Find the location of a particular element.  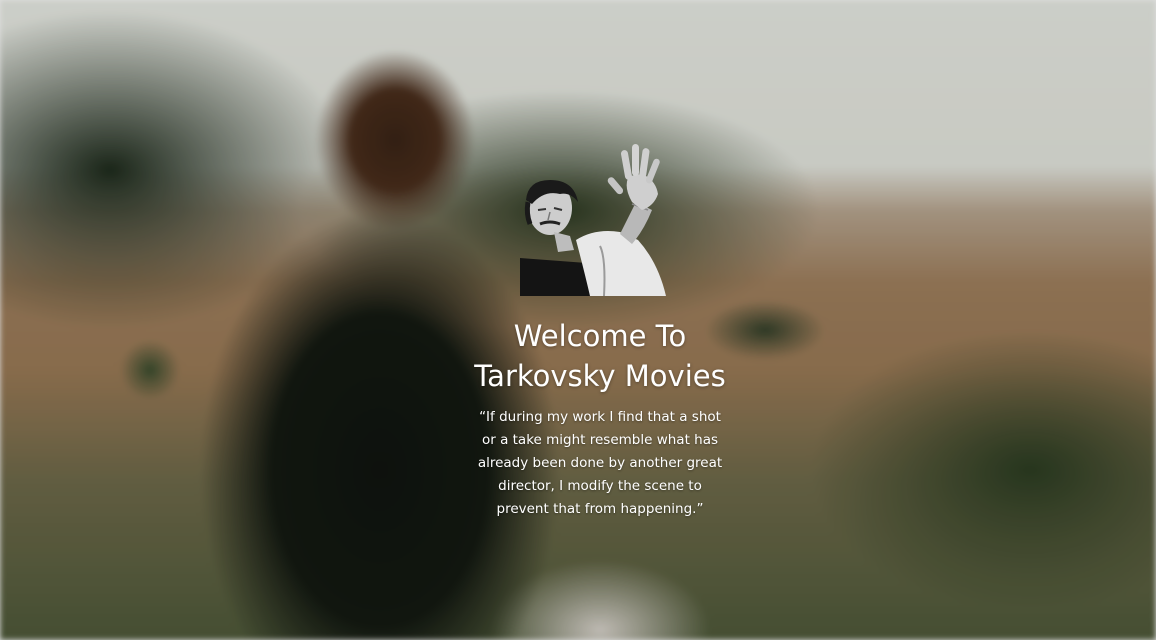

title-line-1: Welcome To is located at coordinates (600, 336).